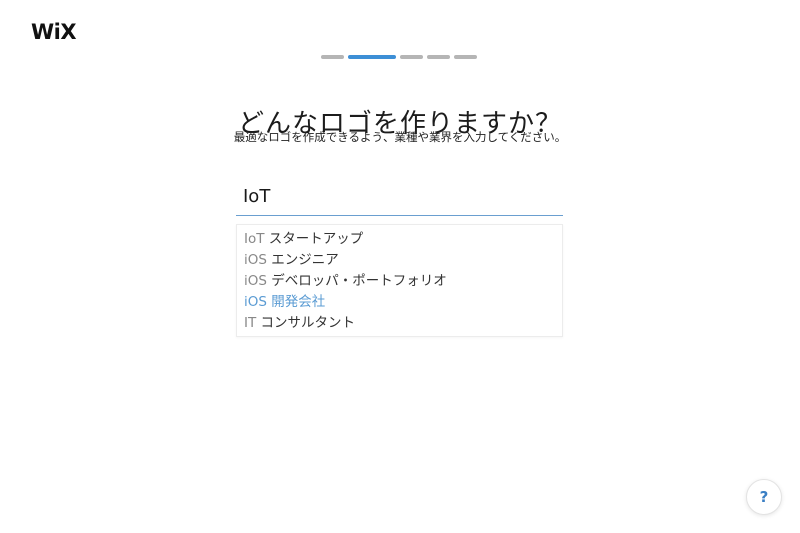 The height and width of the screenshot is (533, 800). What do you see at coordinates (400, 137) in the screenshot?
I see `page-subtitle: 最適なロゴを作成できるよう、業種や業界を入力してください。` at bounding box center [400, 137].